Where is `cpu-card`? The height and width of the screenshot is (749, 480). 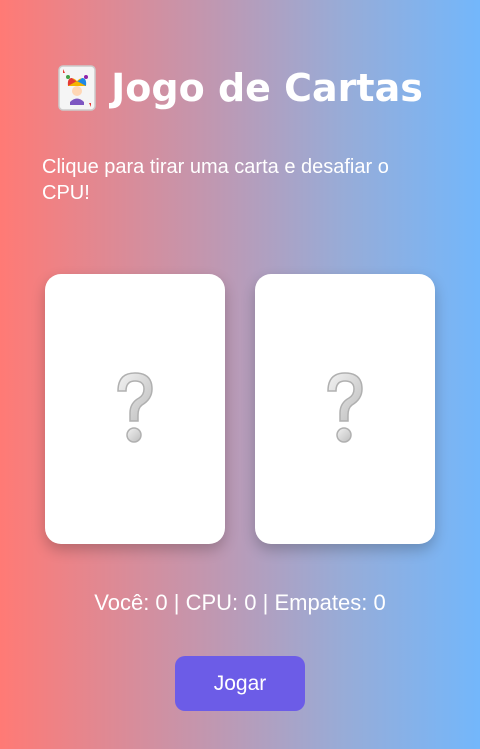
cpu-card is located at coordinates (345, 409).